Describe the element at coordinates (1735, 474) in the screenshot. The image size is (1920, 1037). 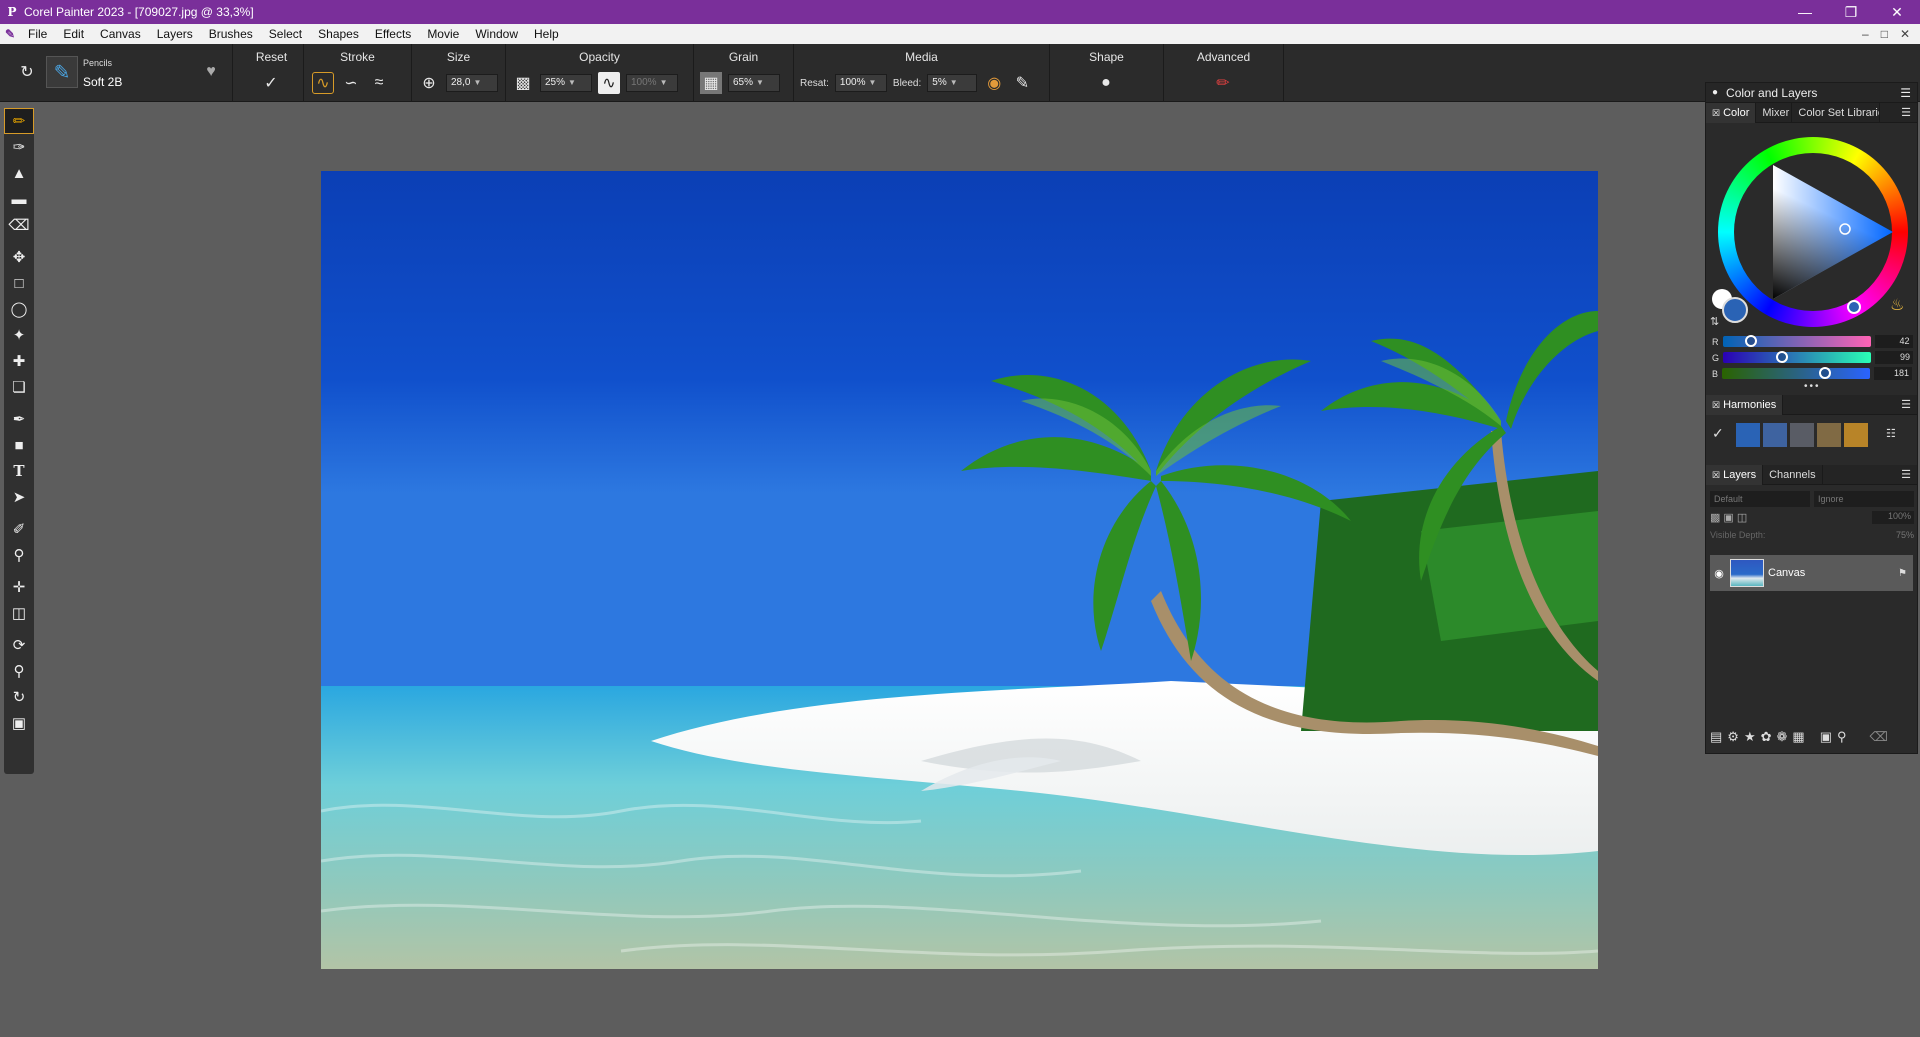
I see `tab-layers: ☒ Layers` at that location.